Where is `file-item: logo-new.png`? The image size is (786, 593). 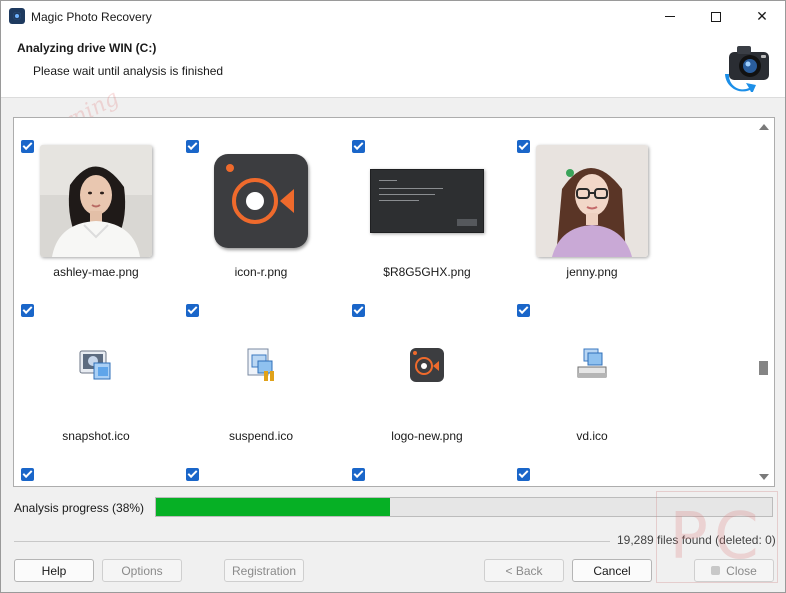 file-item: logo-new.png is located at coordinates (427, 364).